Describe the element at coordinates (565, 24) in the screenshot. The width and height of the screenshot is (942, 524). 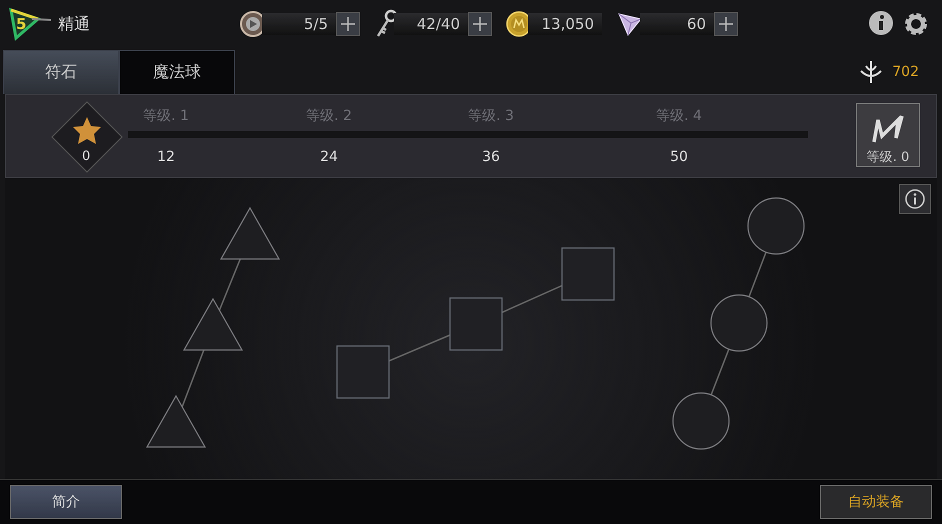
I see `resource-value: 13,050` at that location.